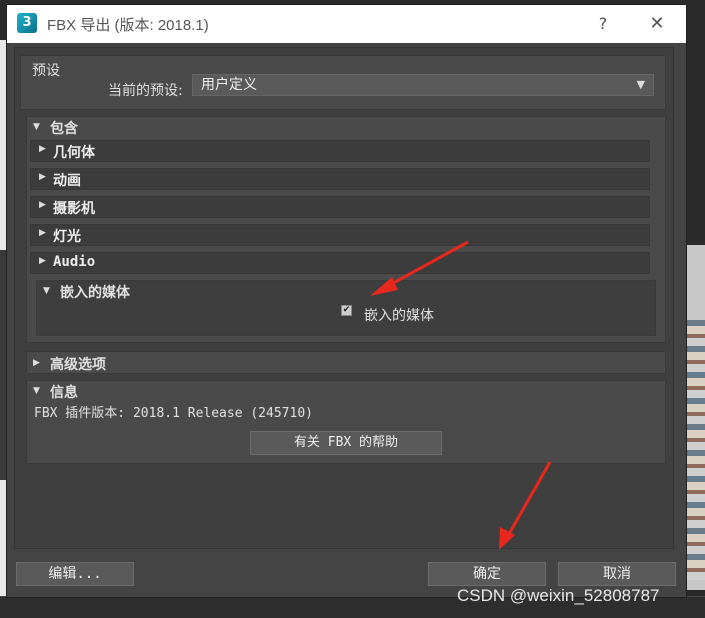  What do you see at coordinates (67, 181) in the screenshot?
I see `rollout-label: 动画` at bounding box center [67, 181].